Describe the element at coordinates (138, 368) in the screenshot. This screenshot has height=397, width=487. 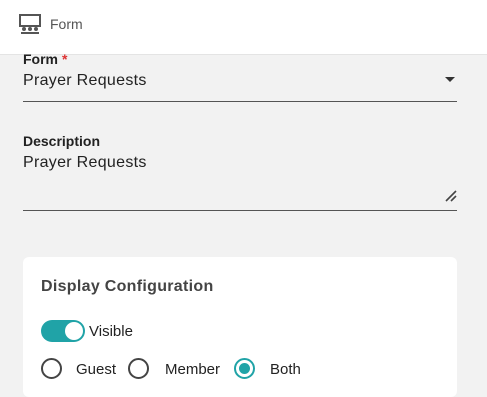
I see `radio-member` at that location.